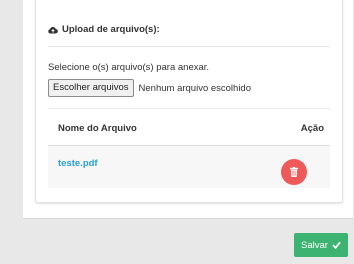  What do you see at coordinates (189, 46) in the screenshot?
I see `divider` at bounding box center [189, 46].